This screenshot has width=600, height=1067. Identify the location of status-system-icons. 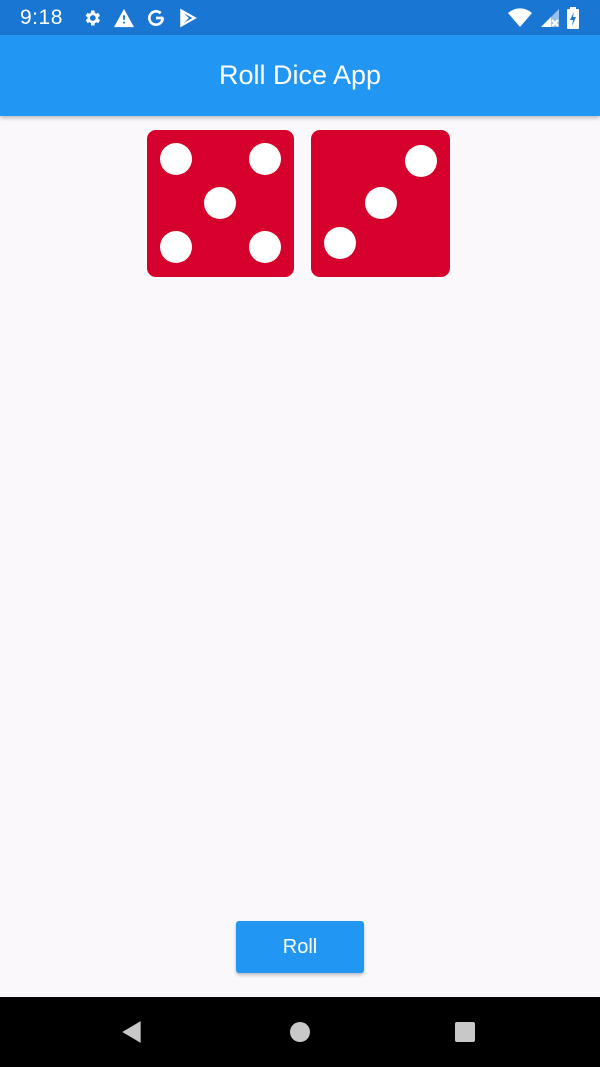
(544, 17).